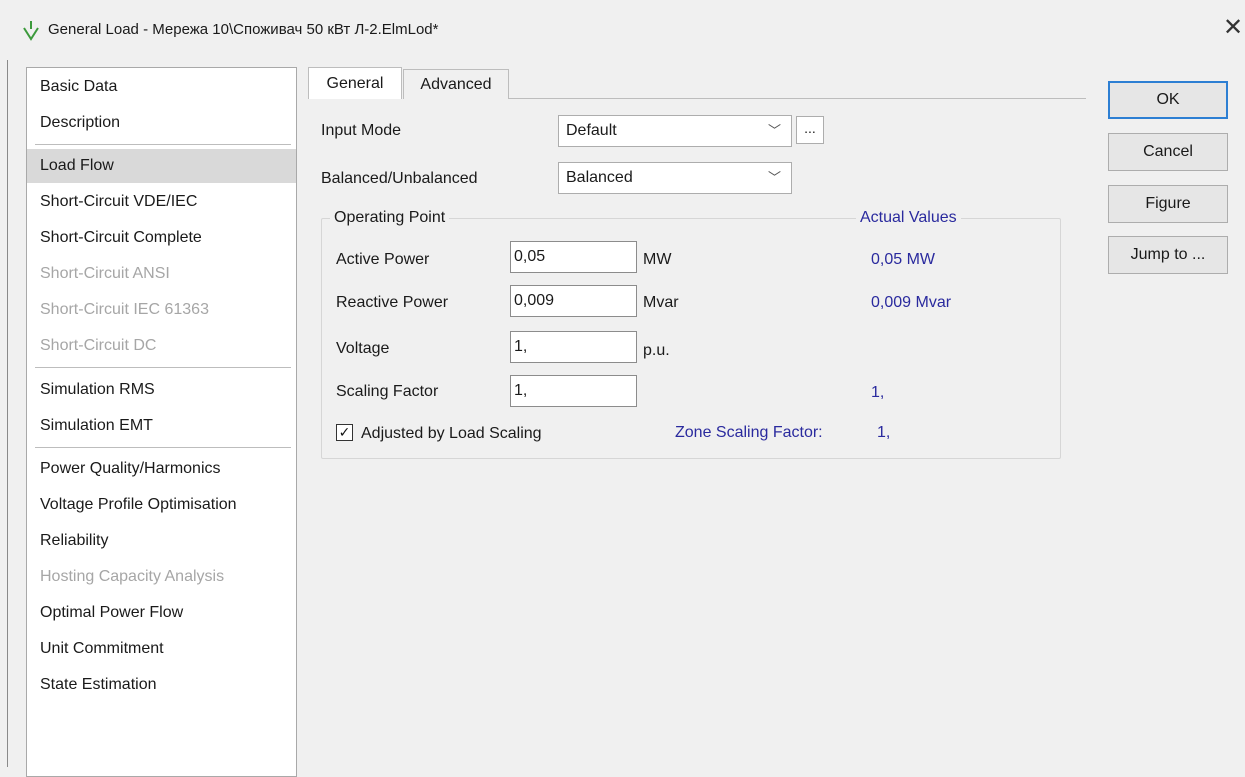  I want to click on load-arrow-icon, so click(31, 31).